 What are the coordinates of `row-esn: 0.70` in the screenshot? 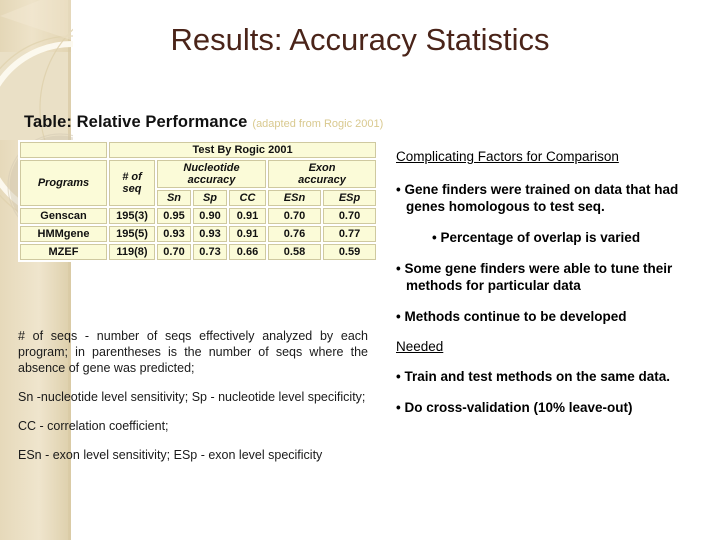 It's located at (294, 216).